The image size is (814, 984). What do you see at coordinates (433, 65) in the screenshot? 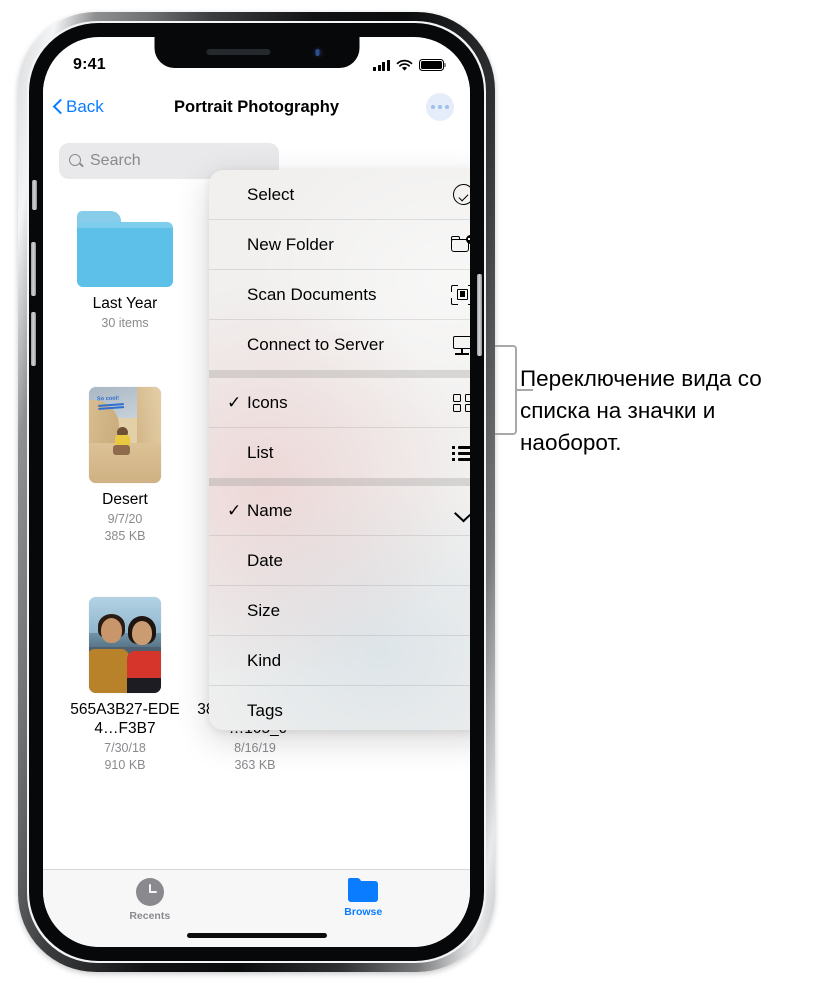
I see `battery-icon` at bounding box center [433, 65].